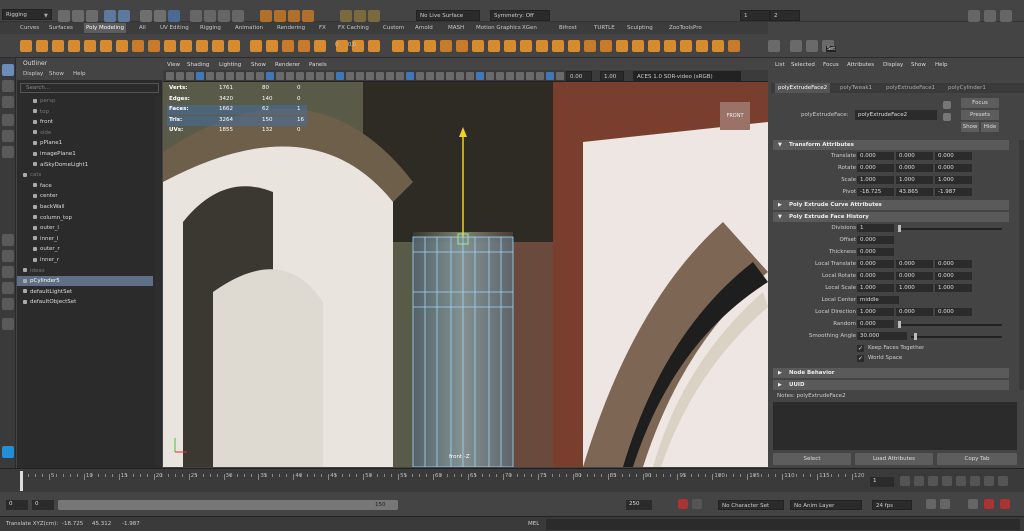  I want to click on mel-script-icon, so click(8, 452).